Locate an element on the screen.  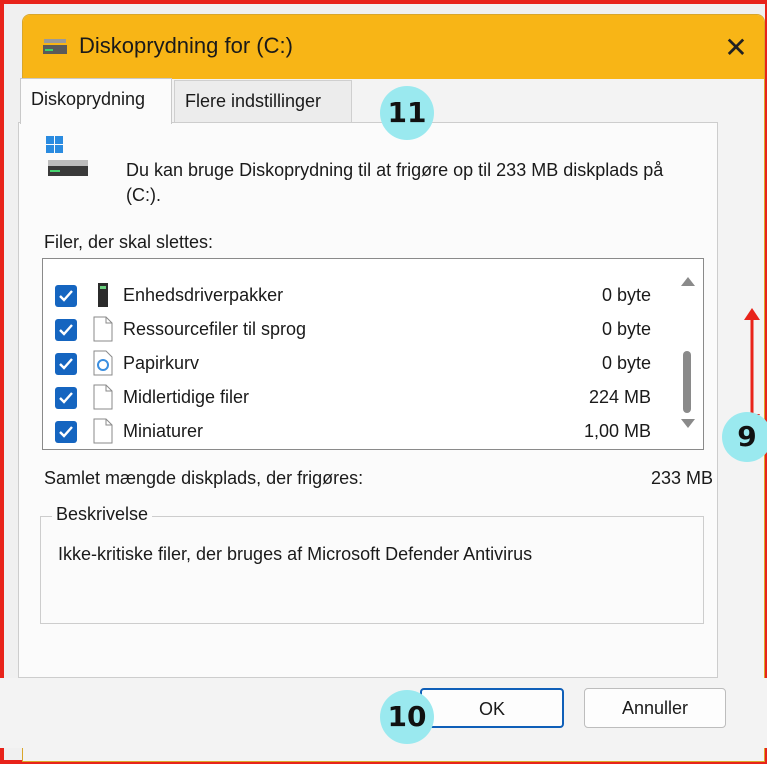
scroll-up-arrow-icon is located at coordinates (688, 281).